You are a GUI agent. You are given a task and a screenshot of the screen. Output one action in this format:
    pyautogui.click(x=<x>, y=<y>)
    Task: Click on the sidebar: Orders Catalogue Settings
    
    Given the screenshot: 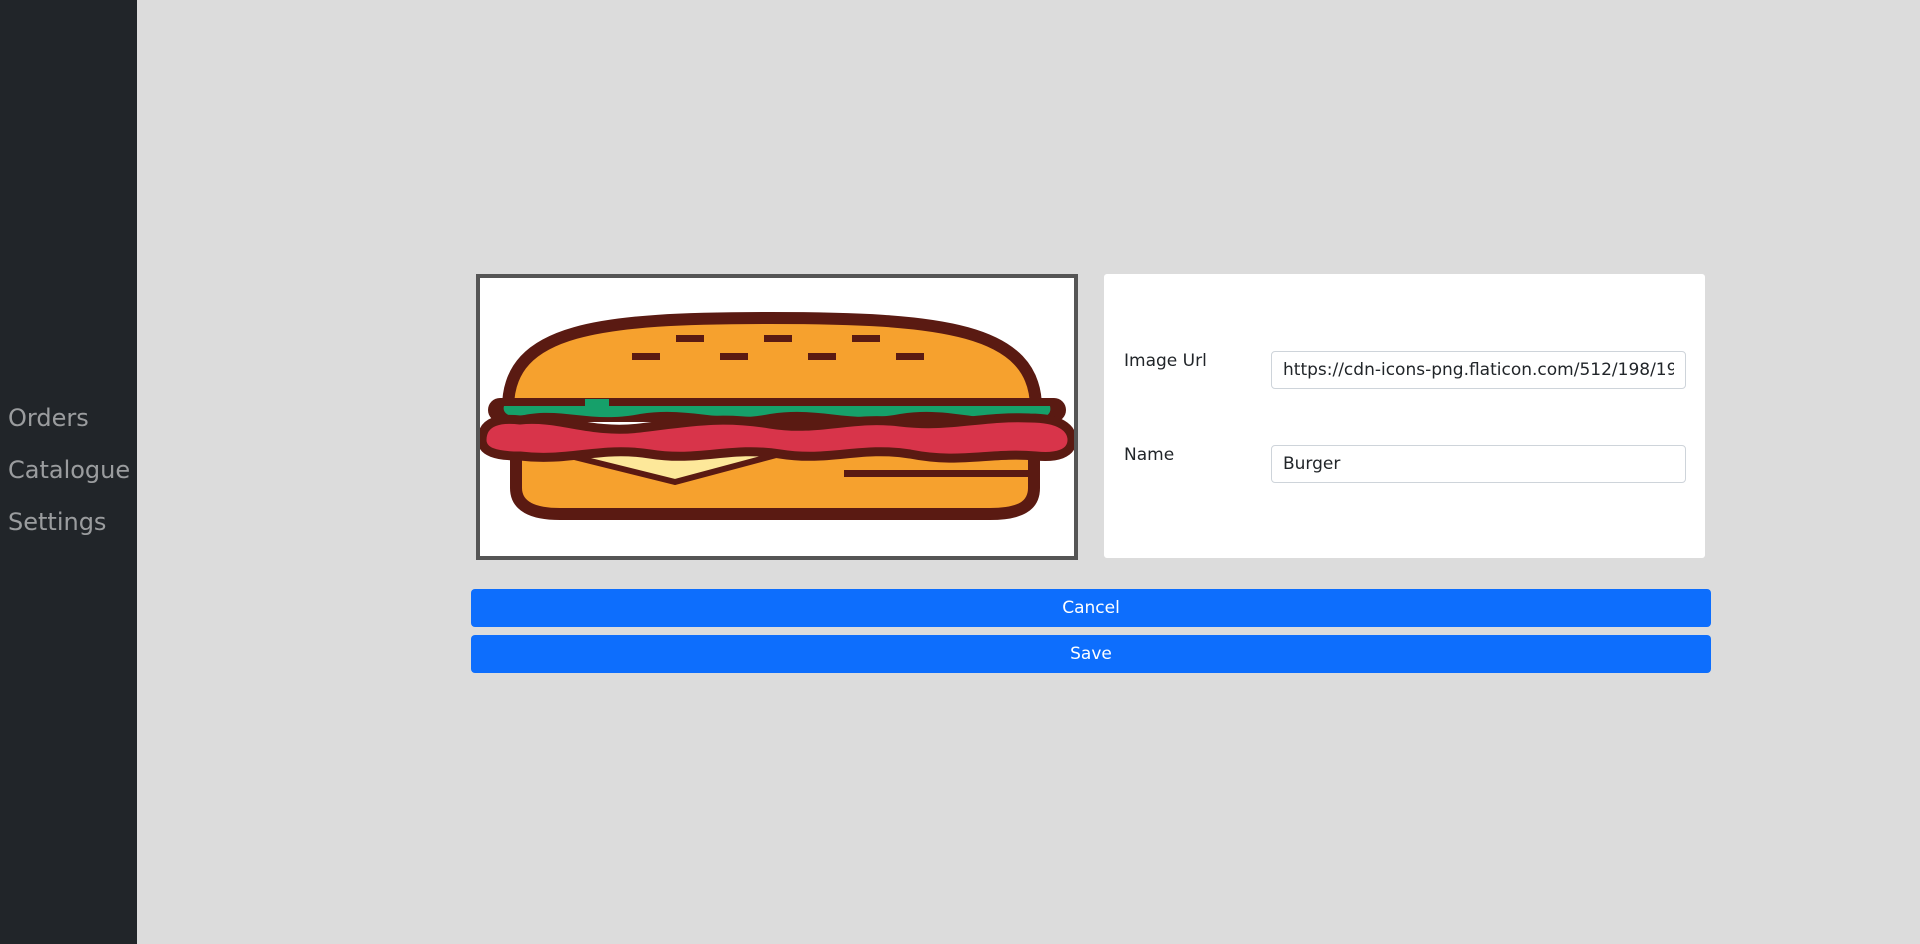 What is the action you would take?
    pyautogui.click(x=68, y=472)
    